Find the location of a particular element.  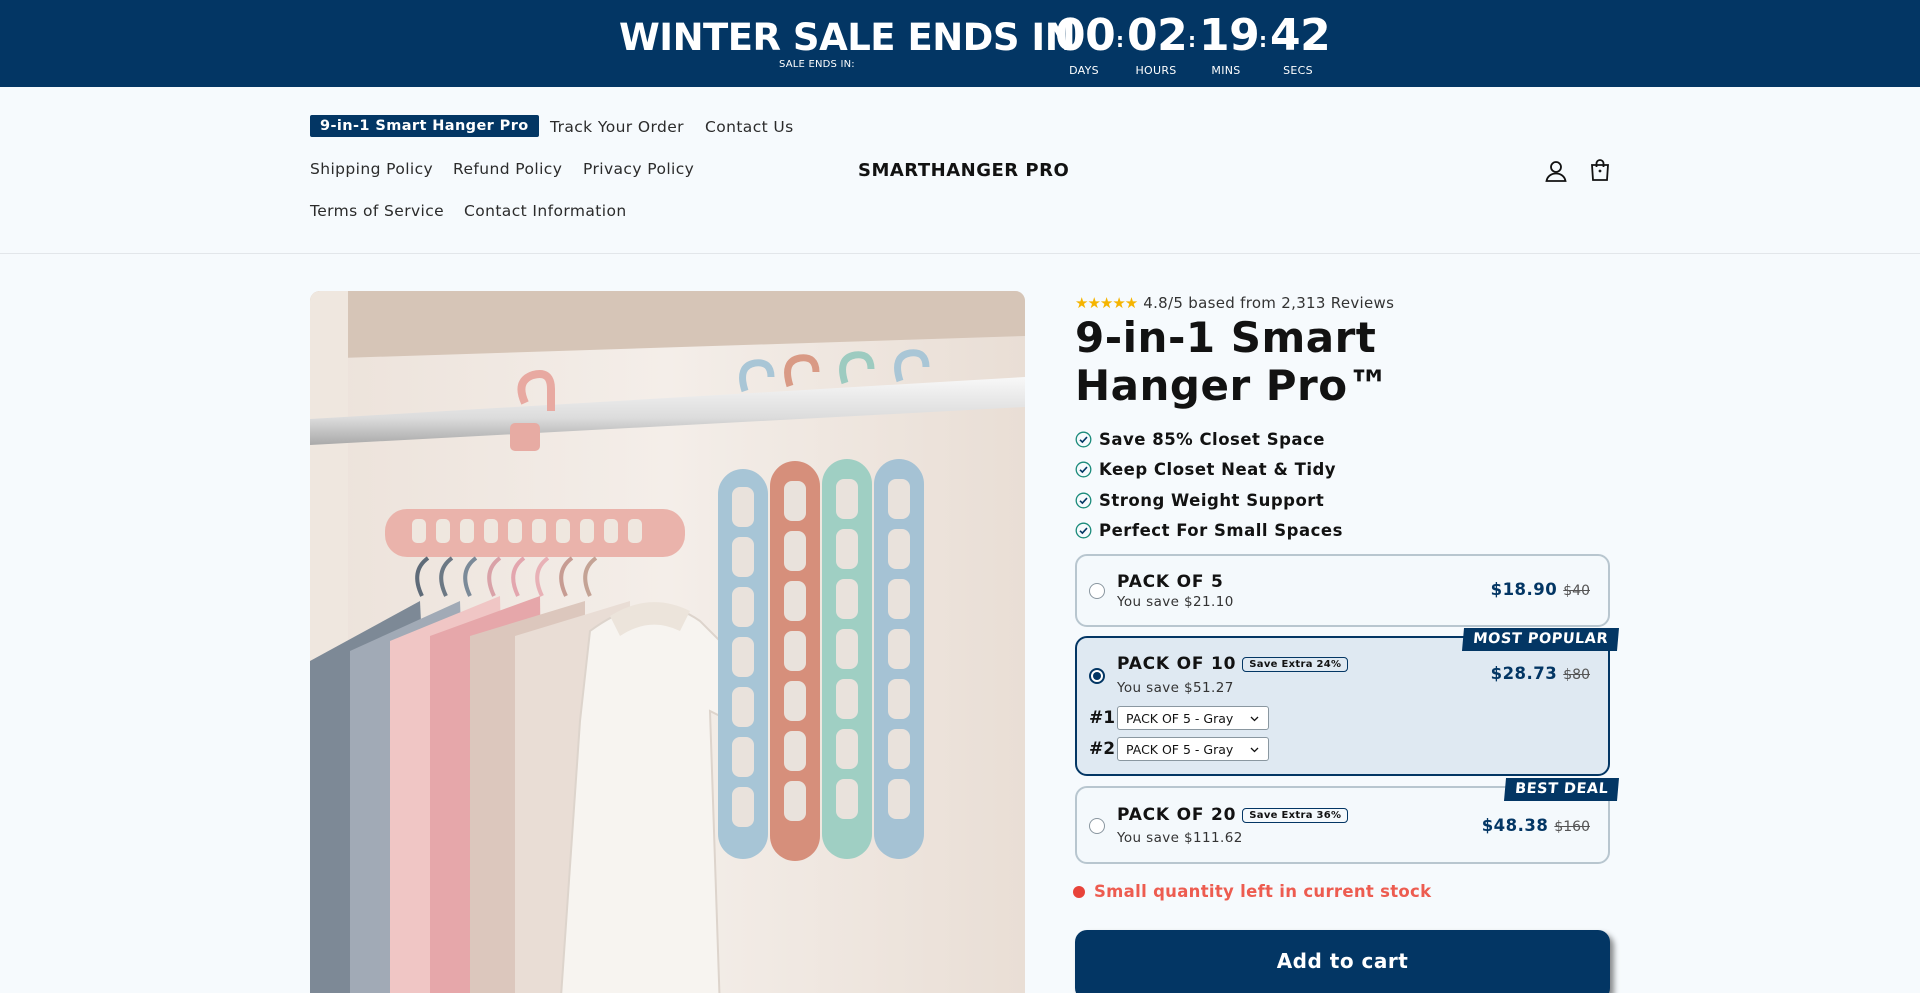

pack-price: $48.38 $160 is located at coordinates (1536, 825).